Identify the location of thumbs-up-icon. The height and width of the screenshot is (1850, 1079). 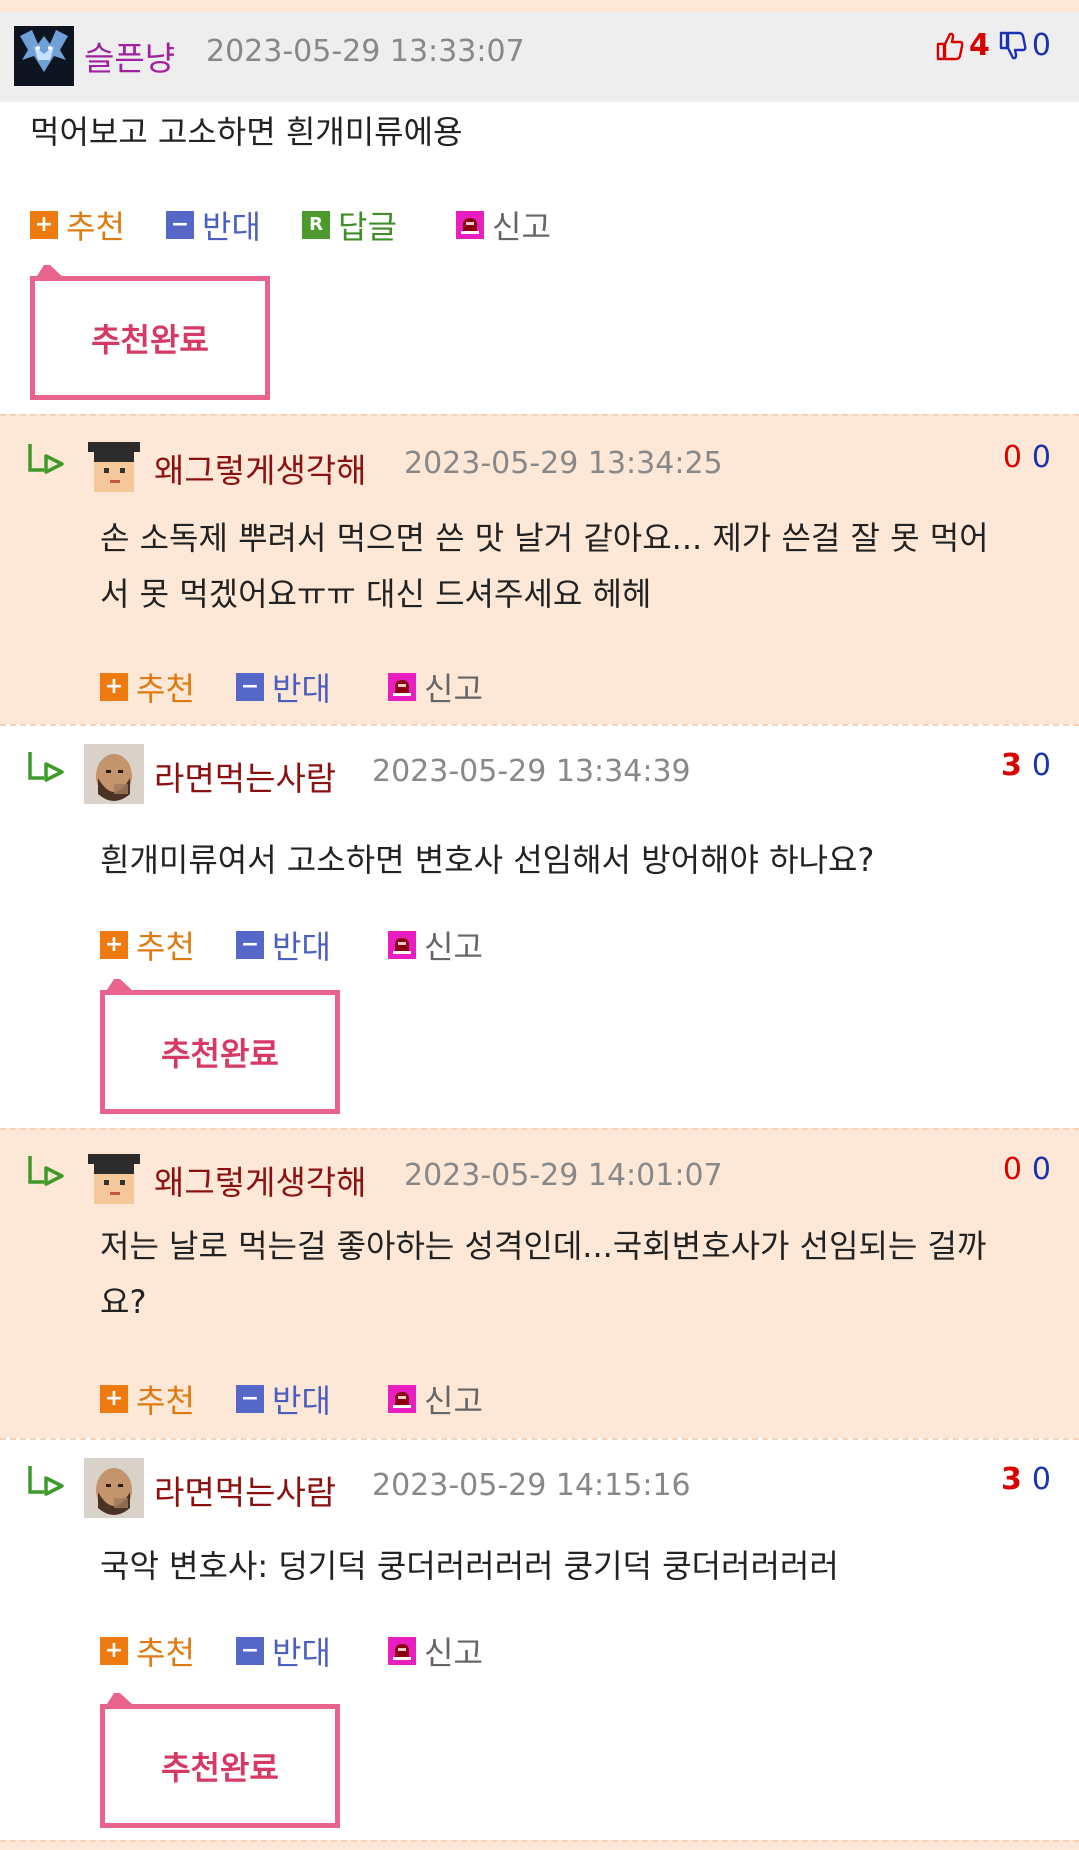
(950, 46).